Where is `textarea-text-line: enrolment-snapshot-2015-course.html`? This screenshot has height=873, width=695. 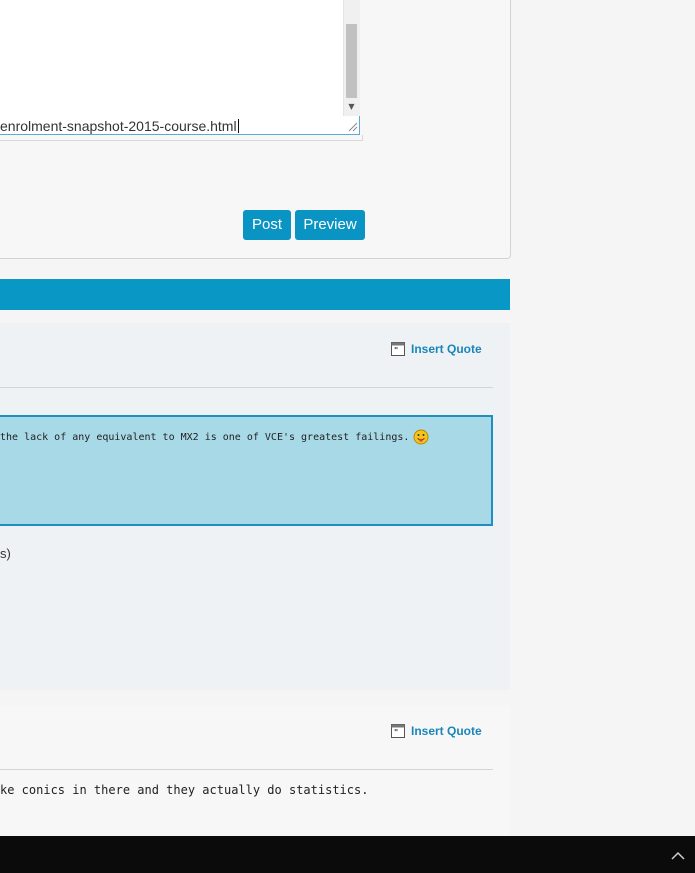 textarea-text-line: enrolment-snapshot-2015-course.html is located at coordinates (119, 126).